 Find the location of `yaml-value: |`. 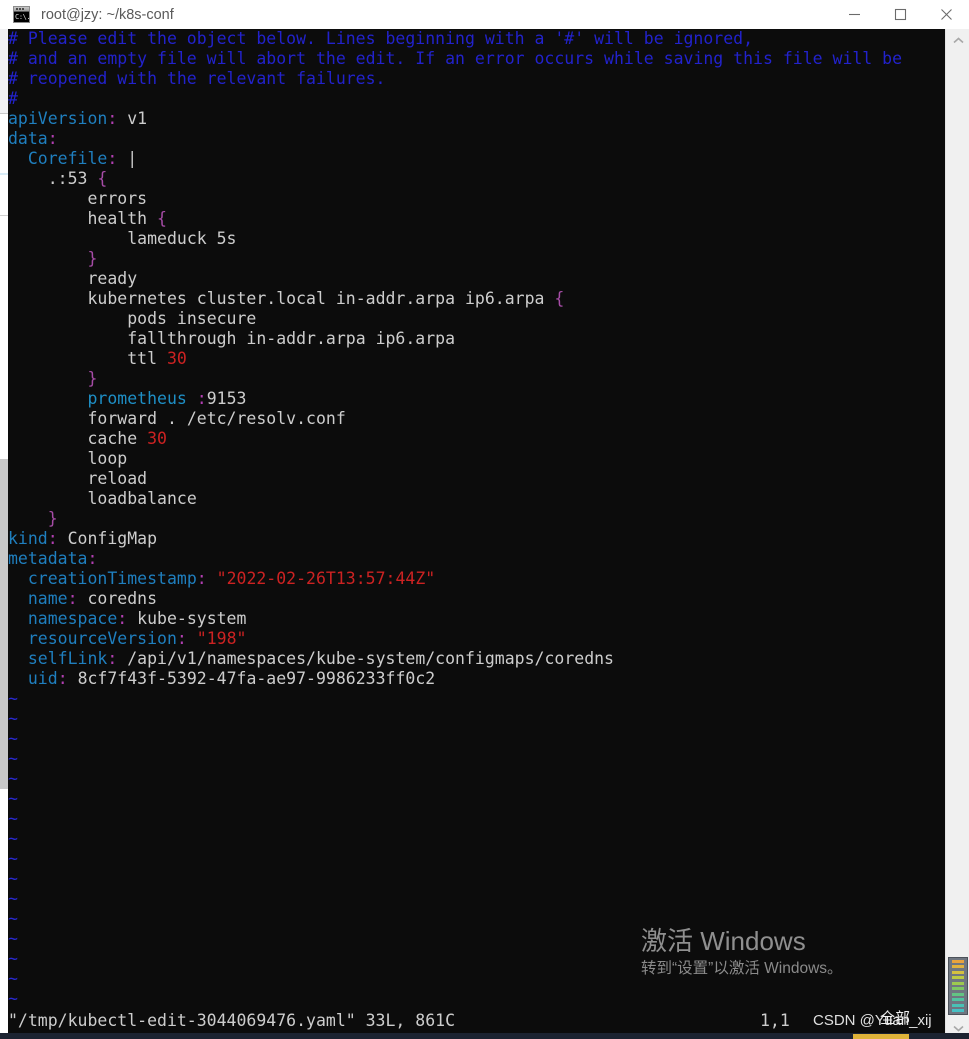

yaml-value: | is located at coordinates (132, 158).